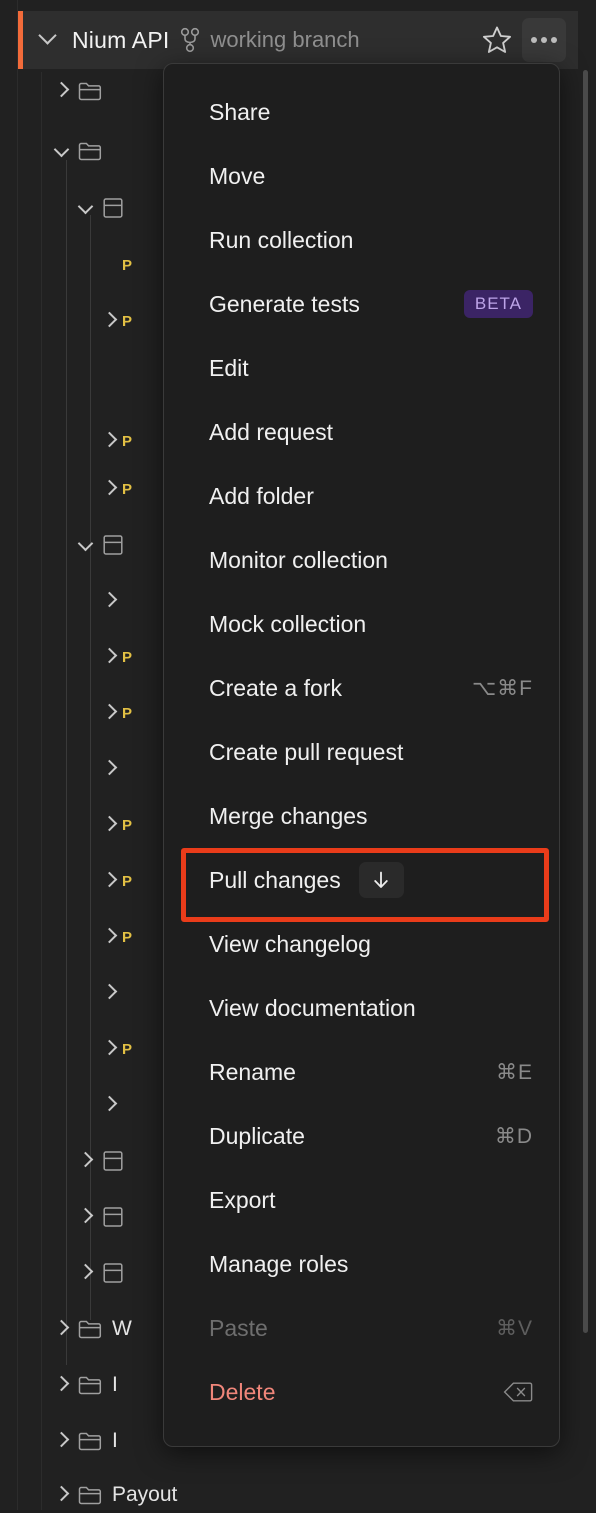  What do you see at coordinates (381, 880) in the screenshot?
I see `arrow-down-icon` at bounding box center [381, 880].